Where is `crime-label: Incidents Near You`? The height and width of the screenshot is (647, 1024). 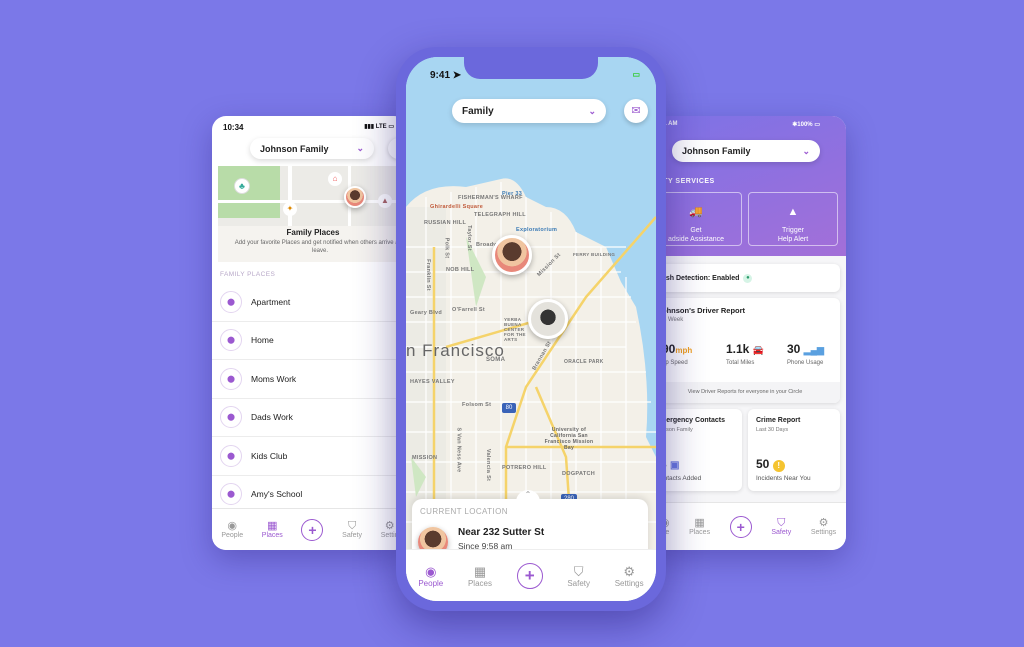
crime-label: Incidents Near You is located at coordinates (783, 478).